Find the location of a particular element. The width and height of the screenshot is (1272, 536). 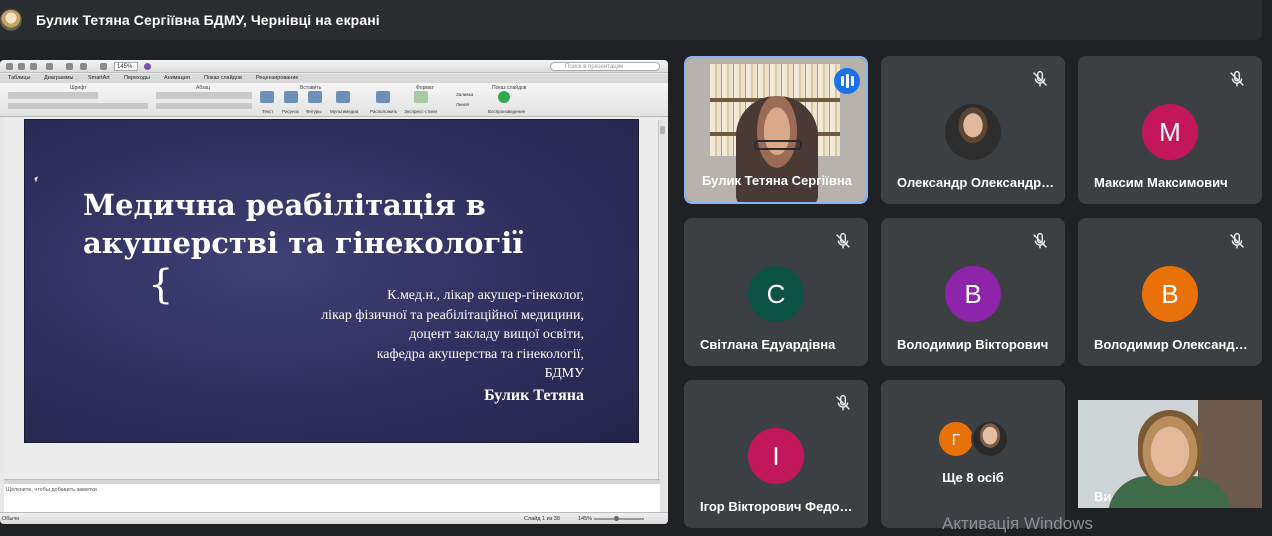

new-icon is located at coordinates (9, 66).